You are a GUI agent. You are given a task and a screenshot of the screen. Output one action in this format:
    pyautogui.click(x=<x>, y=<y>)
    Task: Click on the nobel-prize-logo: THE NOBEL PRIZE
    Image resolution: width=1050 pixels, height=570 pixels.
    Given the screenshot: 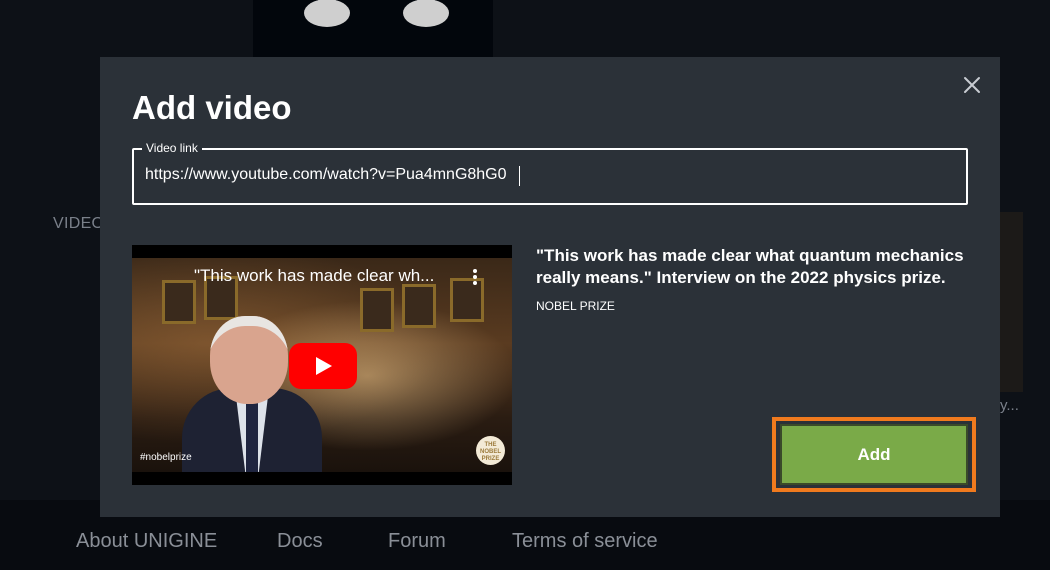 What is the action you would take?
    pyautogui.click(x=490, y=450)
    